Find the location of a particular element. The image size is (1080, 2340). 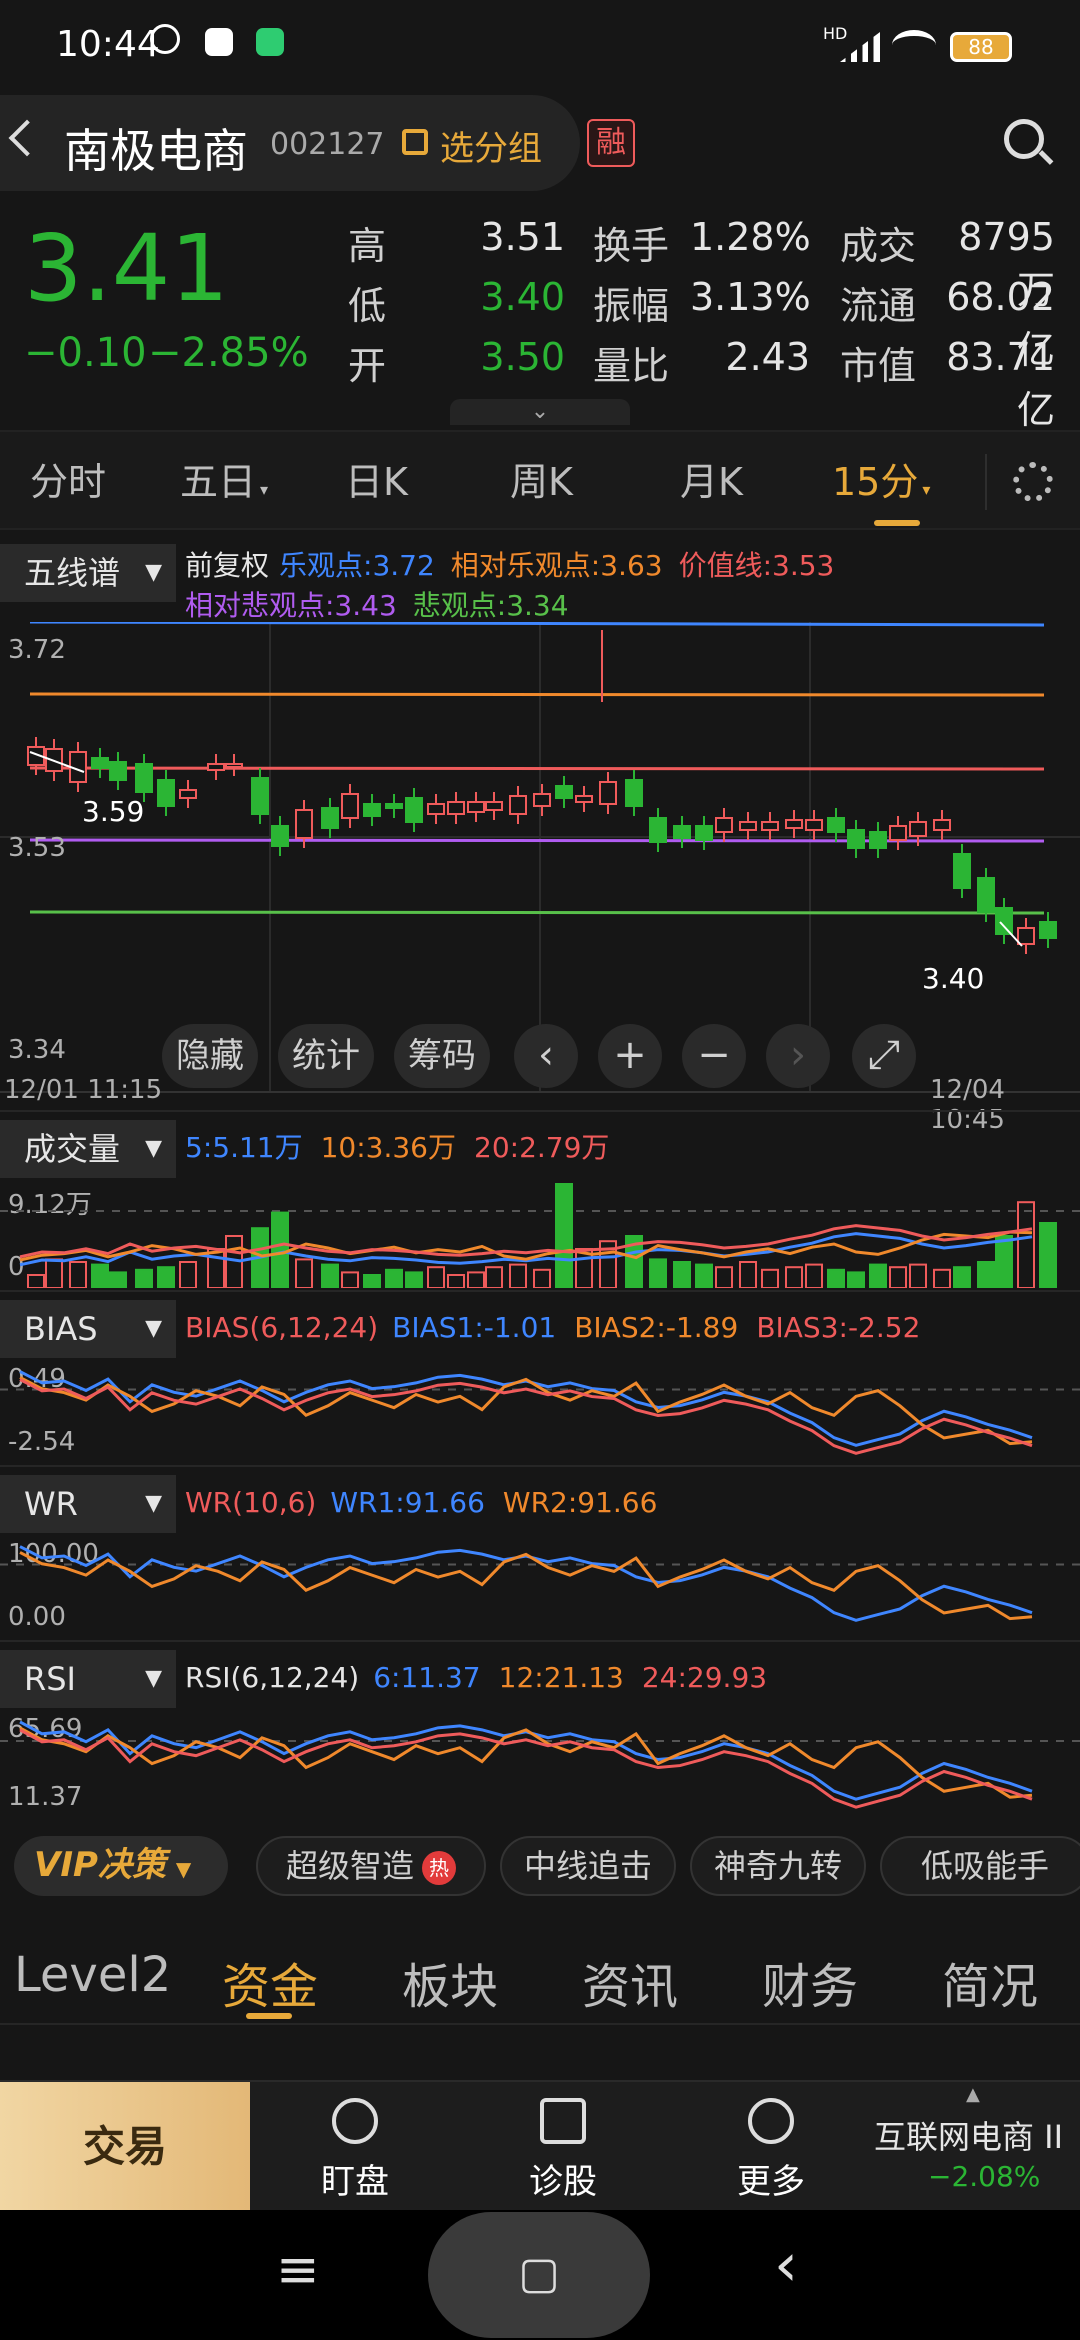

strategy-bar: VIP决策 ▼ 超级智造热中线追击 神奇九转 低吸能手 is located at coordinates (540, 1865).